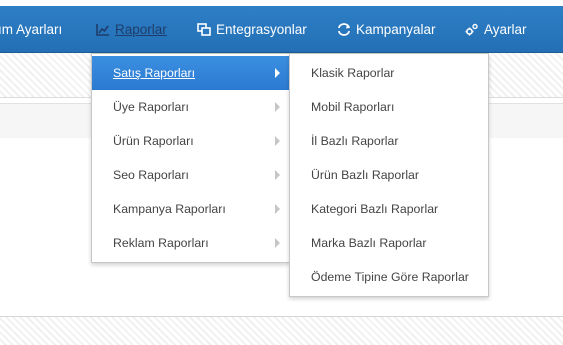 This screenshot has width=563, height=345. Describe the element at coordinates (141, 29) in the screenshot. I see `nav-item-label: Raporlar` at that location.